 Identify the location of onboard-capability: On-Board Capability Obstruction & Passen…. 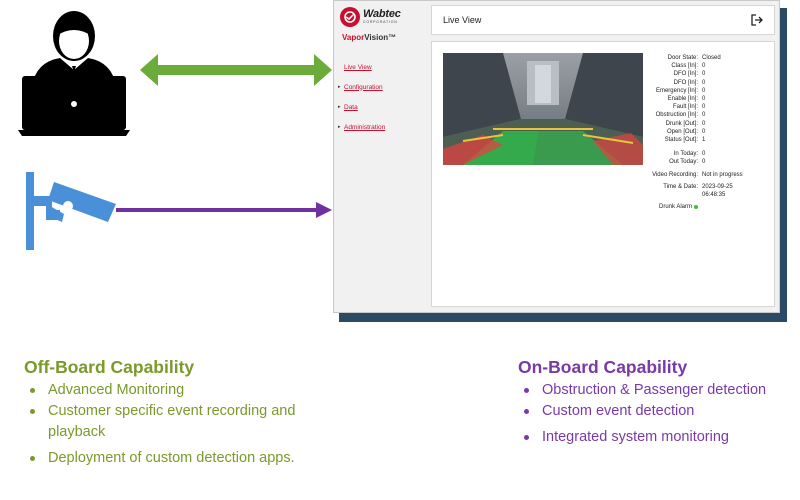
(658, 402).